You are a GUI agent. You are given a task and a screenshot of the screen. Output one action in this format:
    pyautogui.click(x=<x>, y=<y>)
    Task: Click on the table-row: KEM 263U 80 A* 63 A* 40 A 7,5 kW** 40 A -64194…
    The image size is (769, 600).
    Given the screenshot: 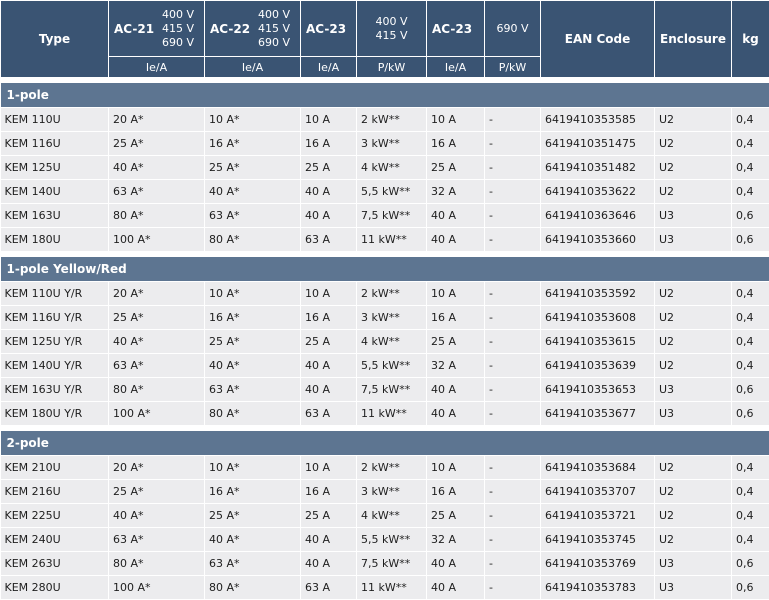 What is the action you would take?
    pyautogui.click(x=384, y=563)
    